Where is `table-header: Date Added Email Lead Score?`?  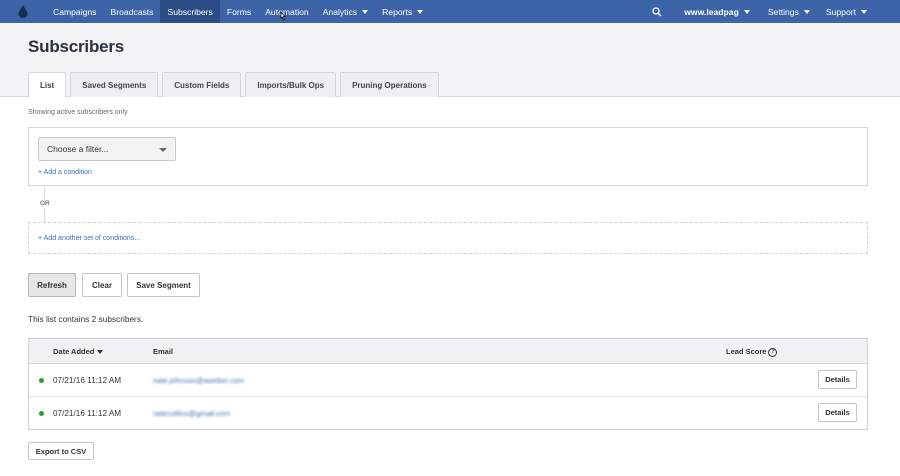 table-header: Date Added Email Lead Score? is located at coordinates (448, 351).